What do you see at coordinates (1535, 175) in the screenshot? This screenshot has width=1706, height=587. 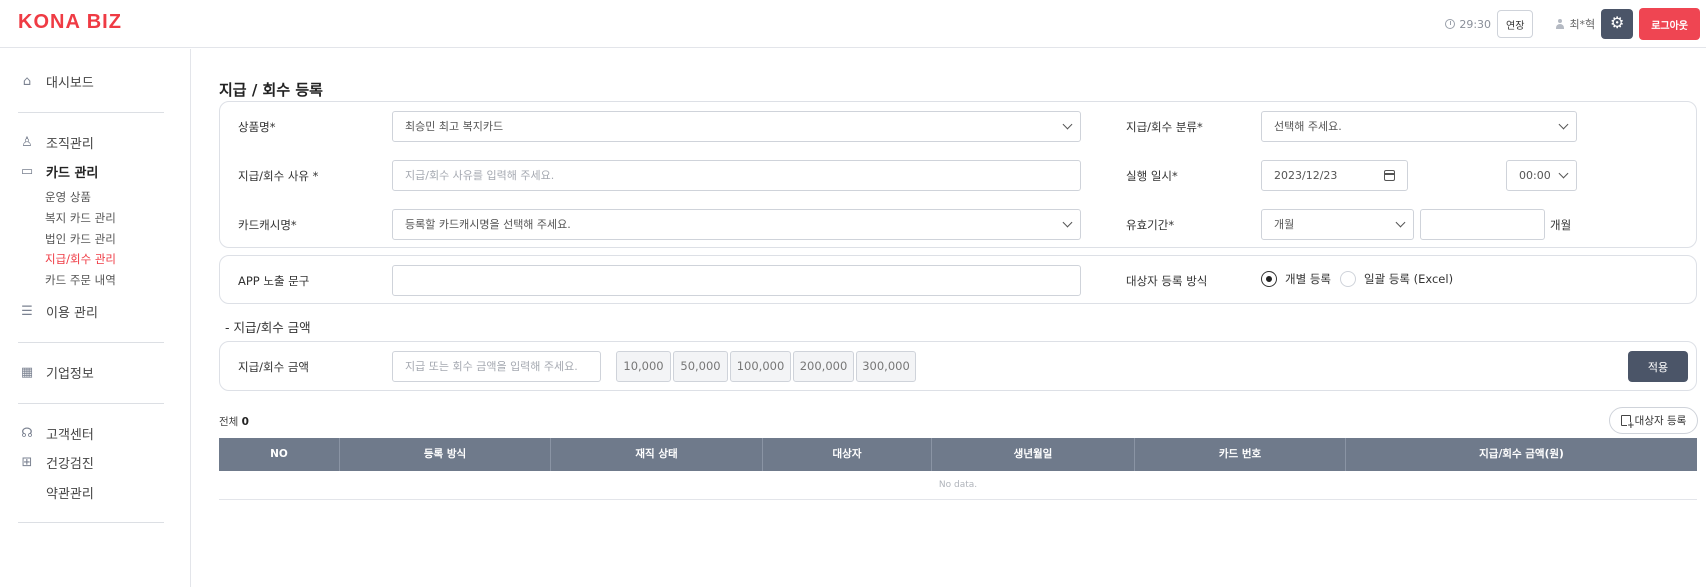 I see `exec-time-value: 00:00` at bounding box center [1535, 175].